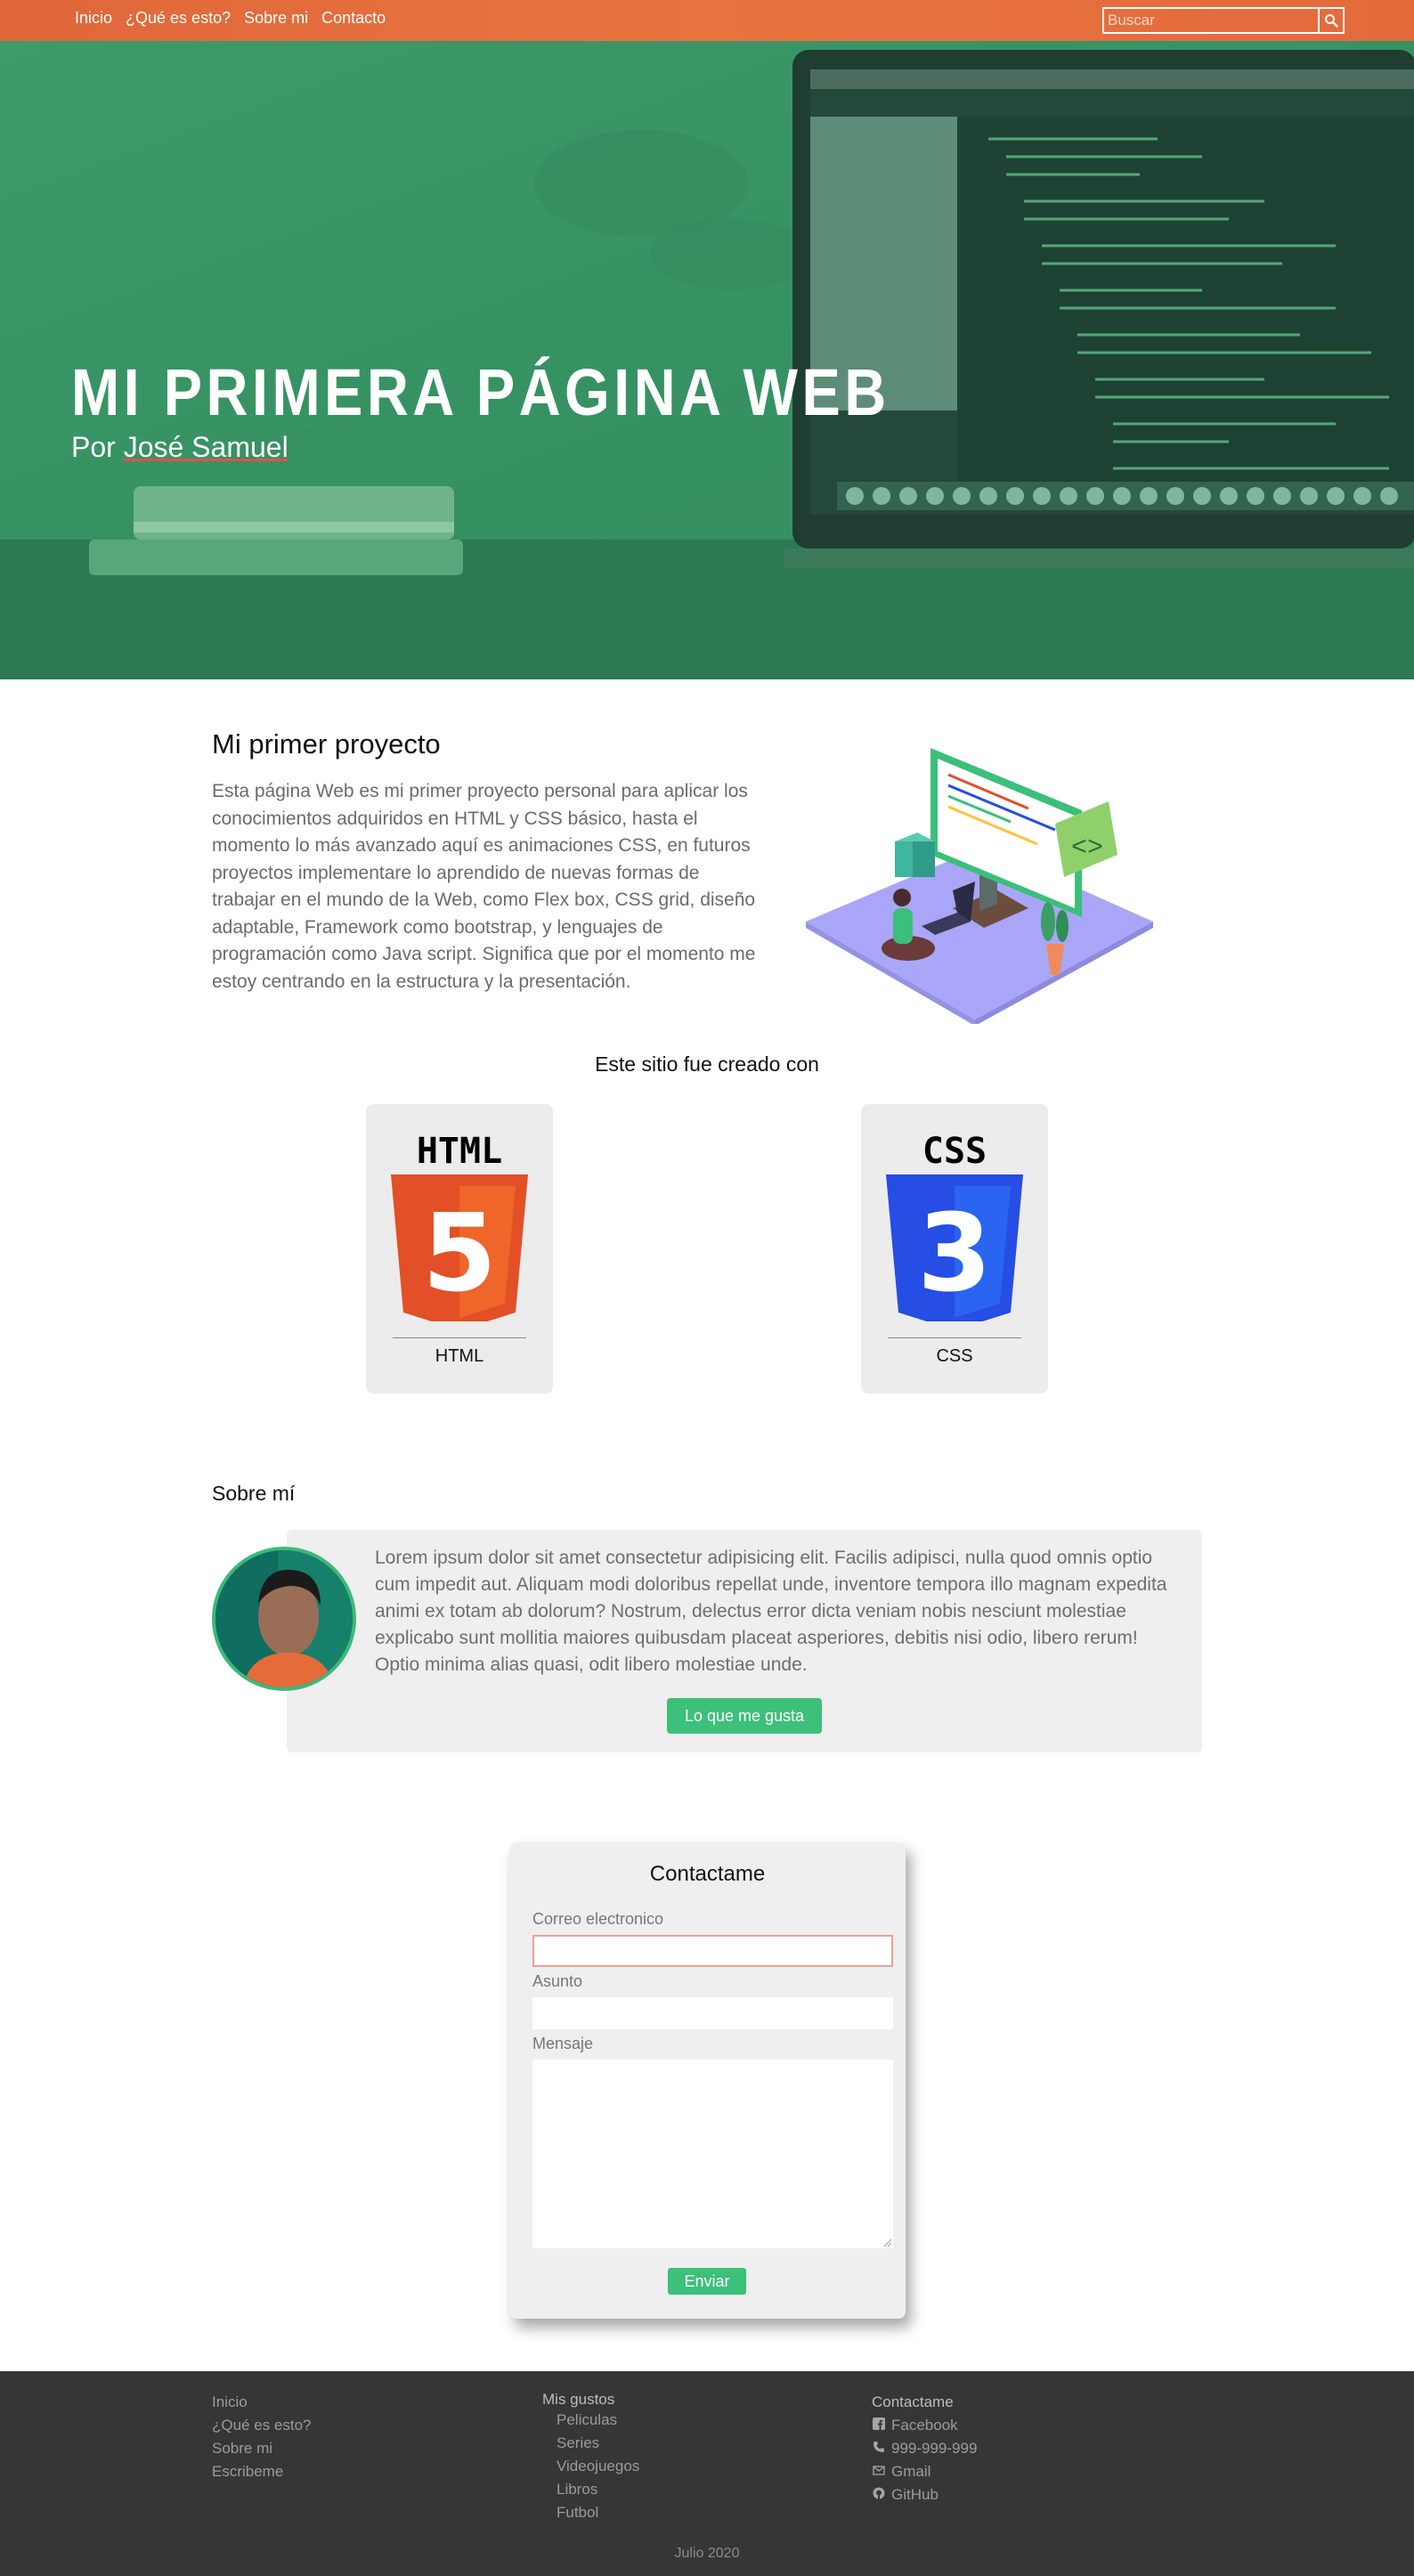 Image resolution: width=1414 pixels, height=2576 pixels. What do you see at coordinates (590, 2489) in the screenshot?
I see `footer-like-item: Libros` at bounding box center [590, 2489].